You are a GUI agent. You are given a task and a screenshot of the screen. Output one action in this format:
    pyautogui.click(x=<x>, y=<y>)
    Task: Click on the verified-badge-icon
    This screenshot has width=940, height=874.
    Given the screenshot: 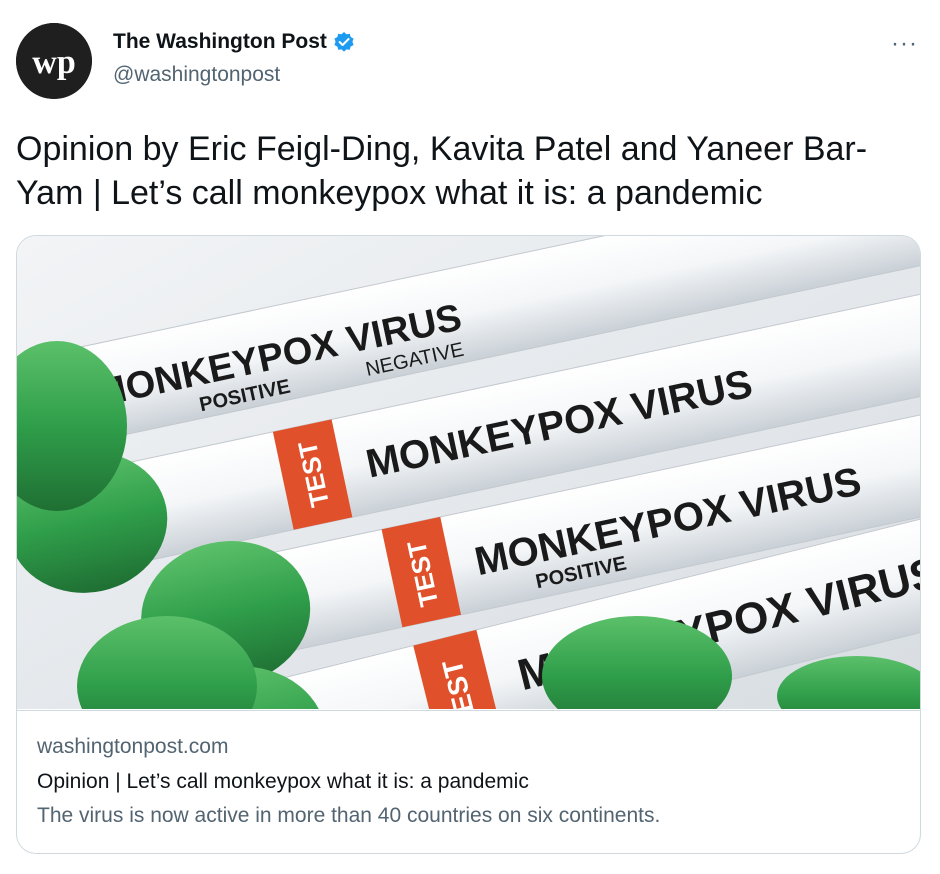 What is the action you would take?
    pyautogui.click(x=344, y=42)
    